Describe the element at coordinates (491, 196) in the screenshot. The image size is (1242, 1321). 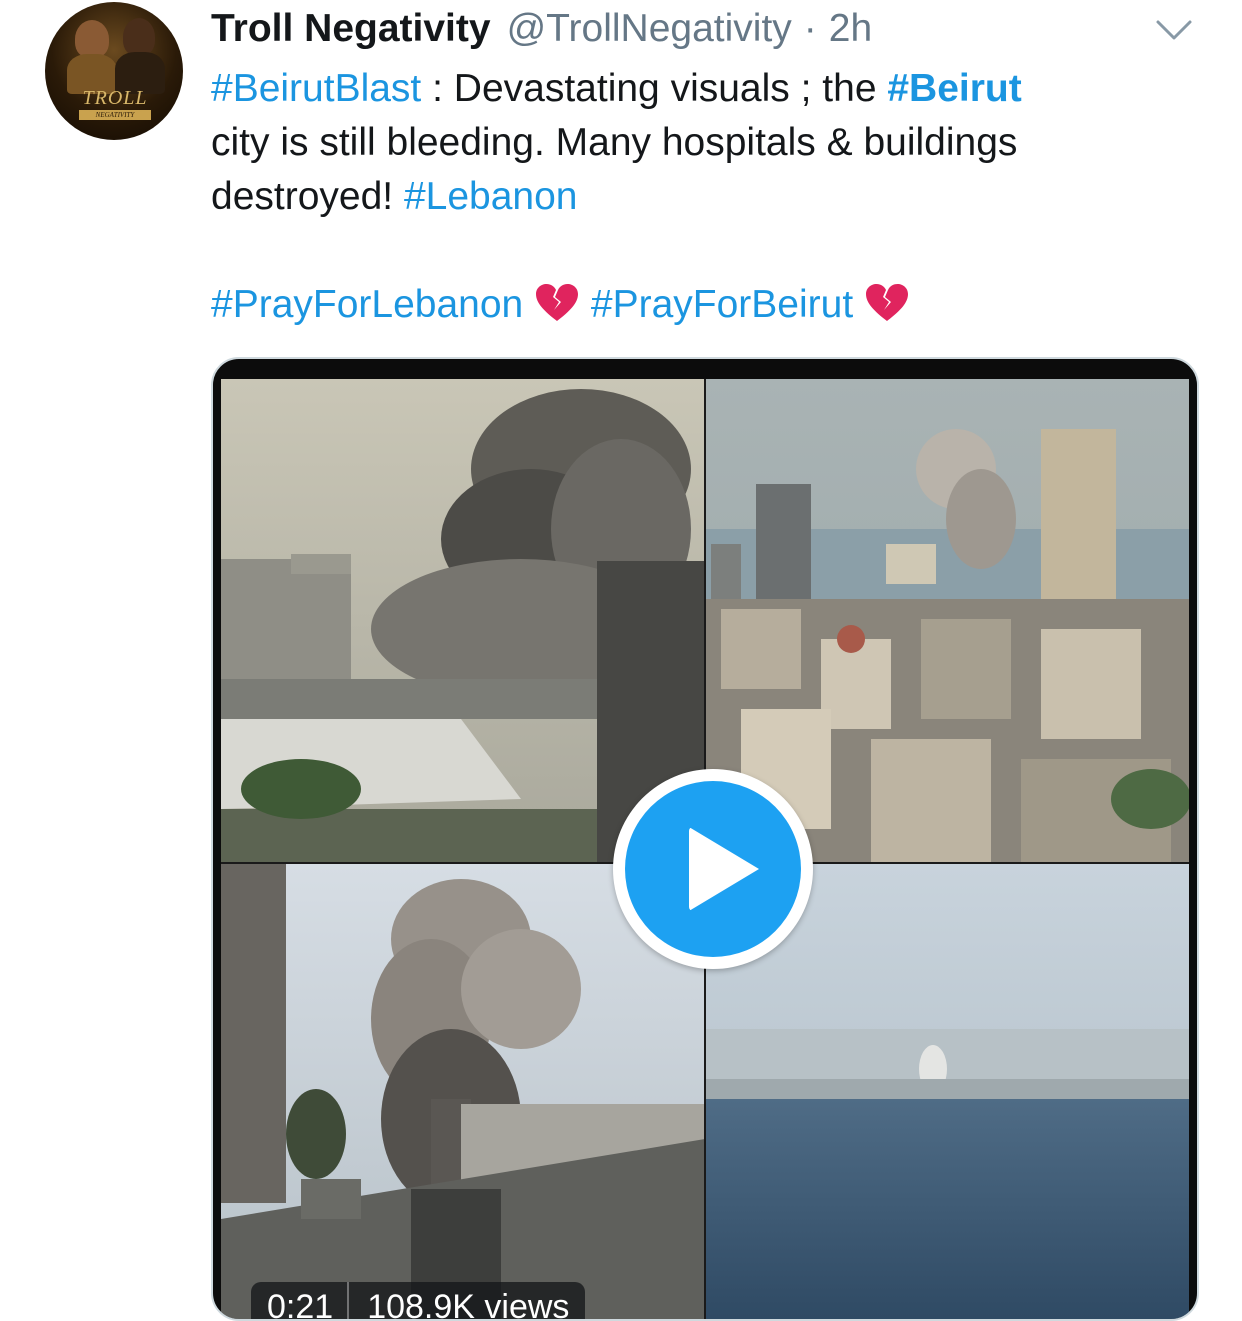
I see `hashtag-lebanon: #Lebanon` at that location.